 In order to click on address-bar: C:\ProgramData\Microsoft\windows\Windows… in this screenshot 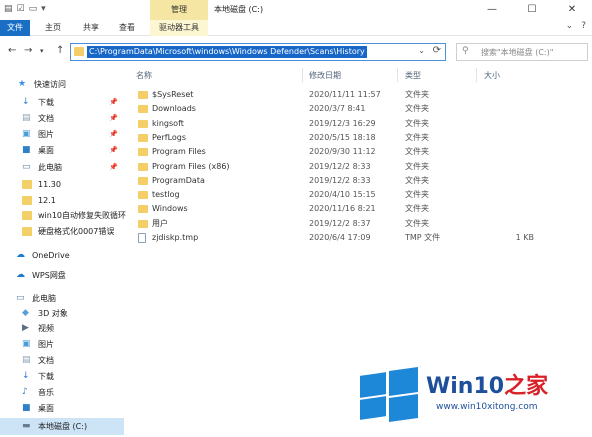, I will do `click(258, 52)`.